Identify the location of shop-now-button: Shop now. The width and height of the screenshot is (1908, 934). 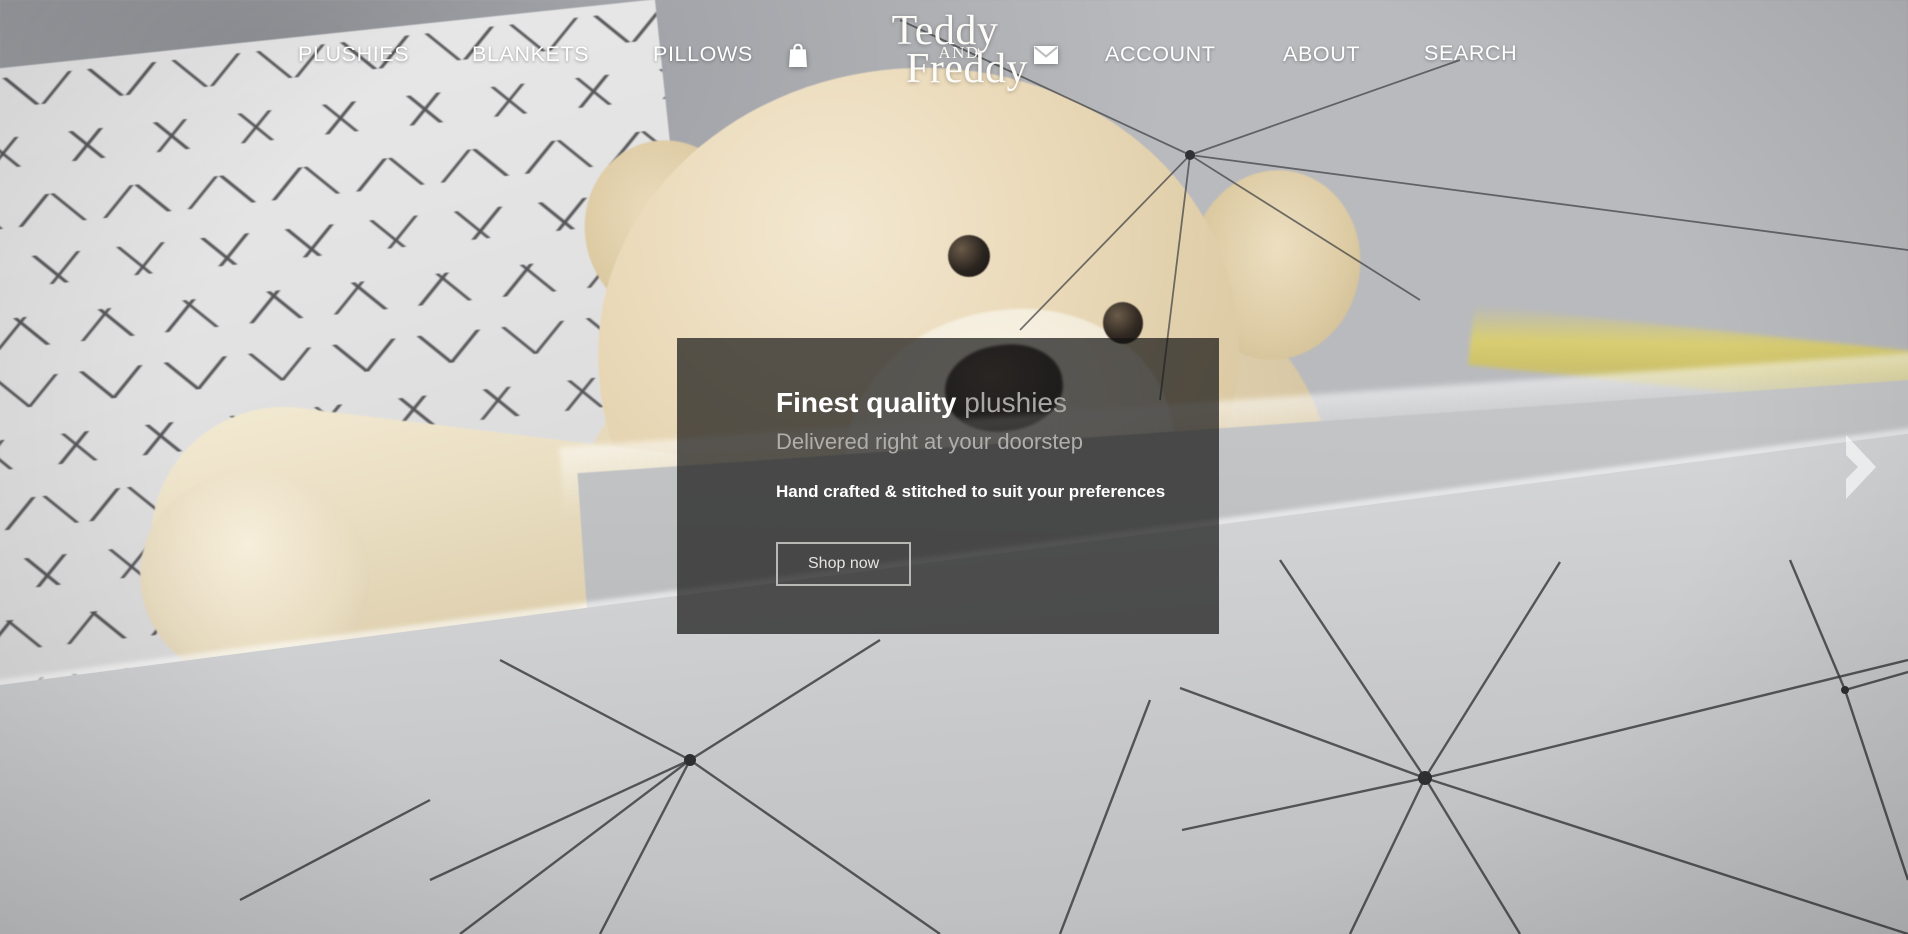
(844, 564).